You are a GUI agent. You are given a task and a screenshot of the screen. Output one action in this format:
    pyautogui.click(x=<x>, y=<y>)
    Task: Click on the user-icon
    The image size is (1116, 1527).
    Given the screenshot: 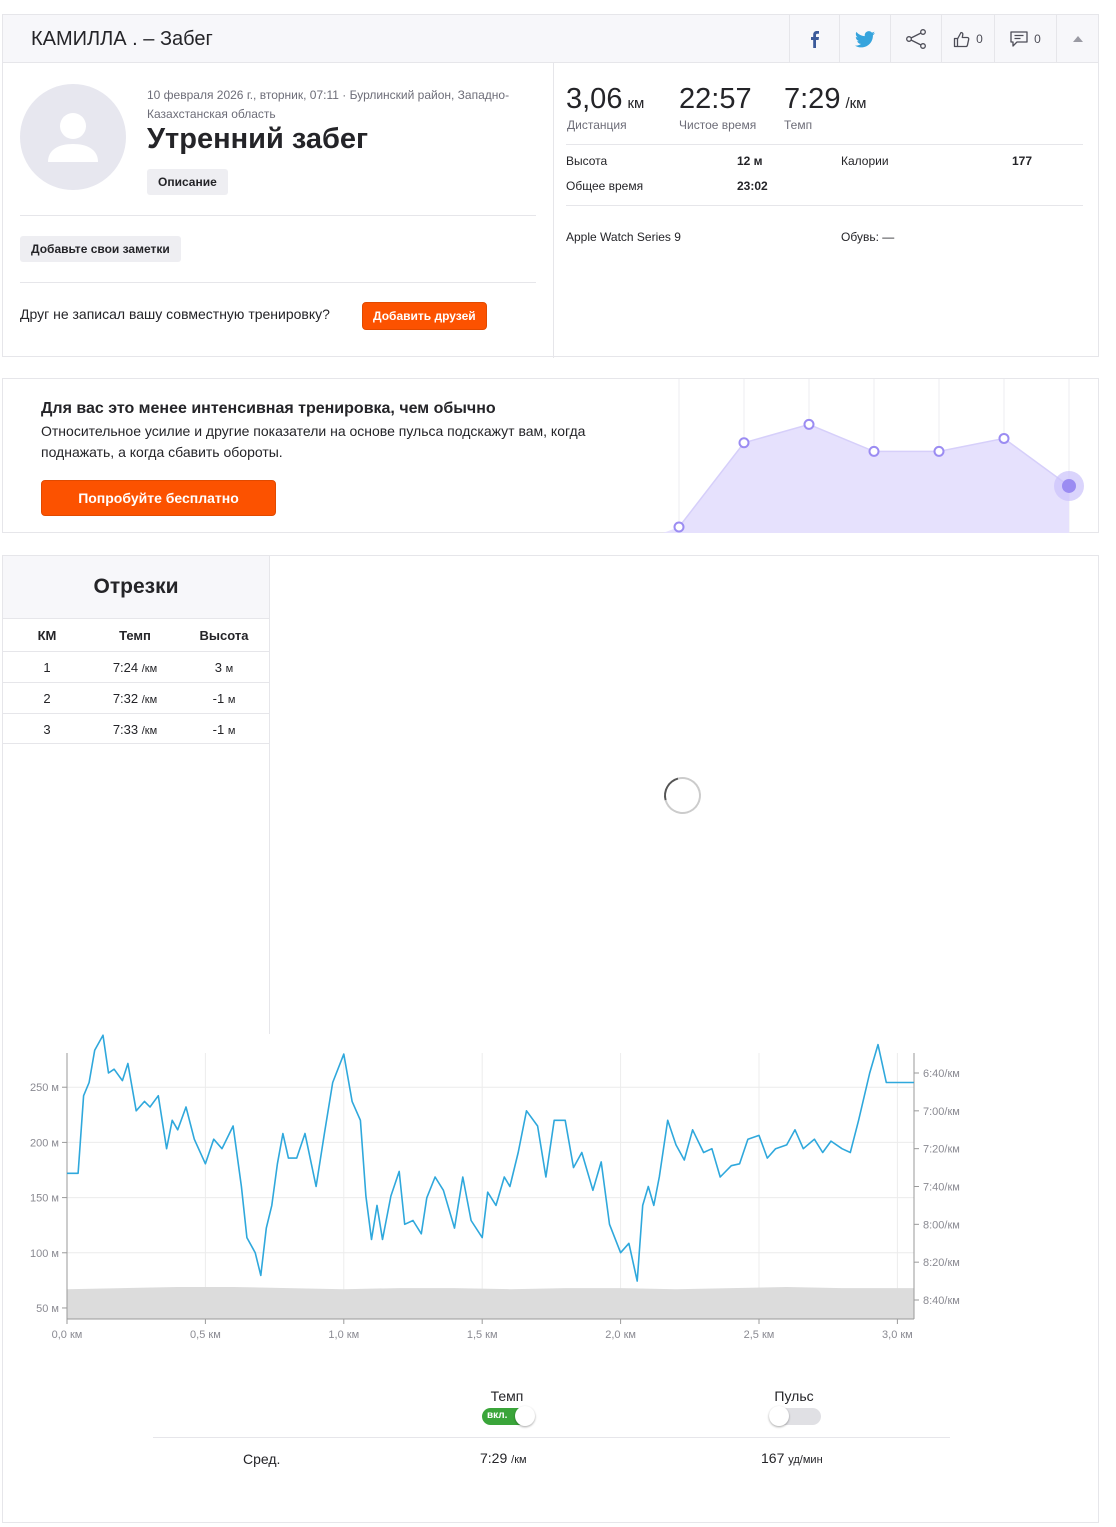 What is the action you would take?
    pyautogui.click(x=73, y=137)
    